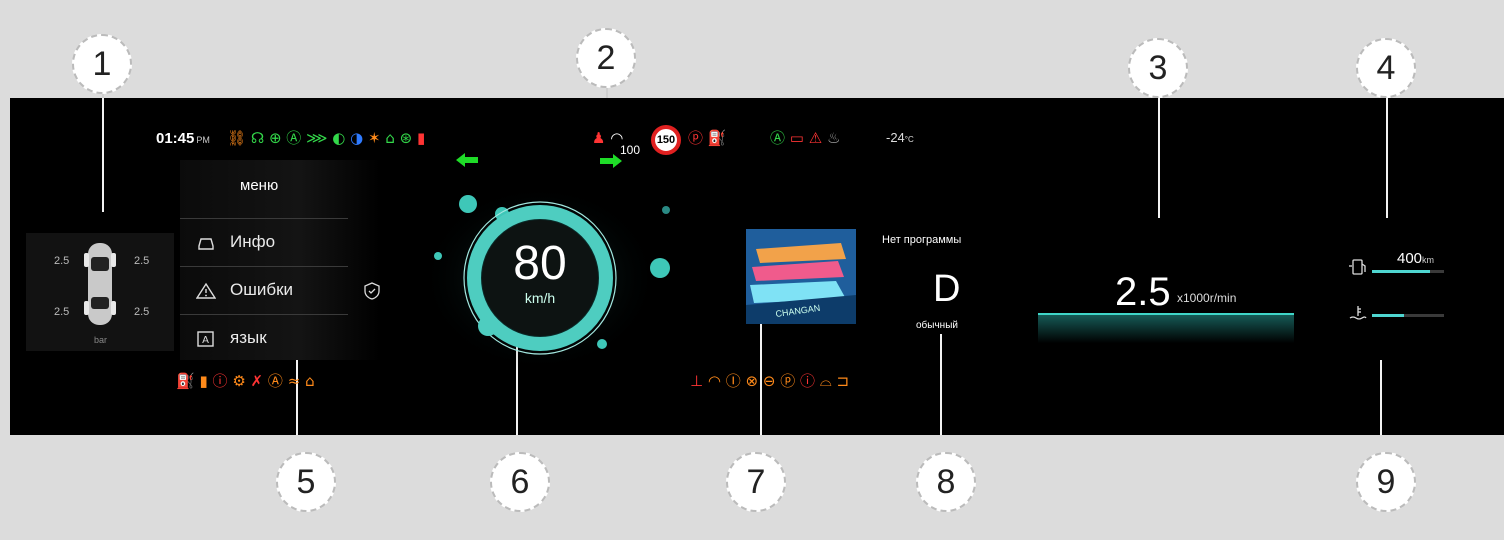 The width and height of the screenshot is (1504, 540). What do you see at coordinates (239, 381) in the screenshot?
I see `engine-warning-icon: ⚙` at bounding box center [239, 381].